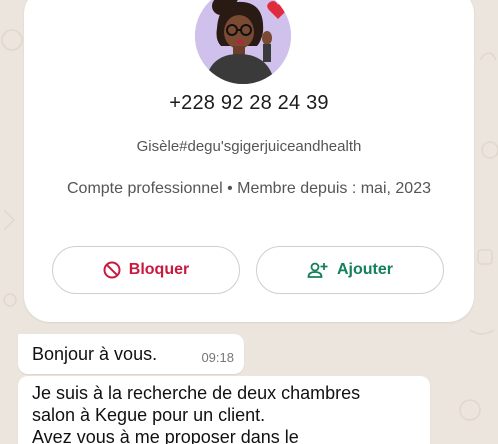 The image size is (498, 444). Describe the element at coordinates (317, 270) in the screenshot. I see `add-contact-icon` at that location.